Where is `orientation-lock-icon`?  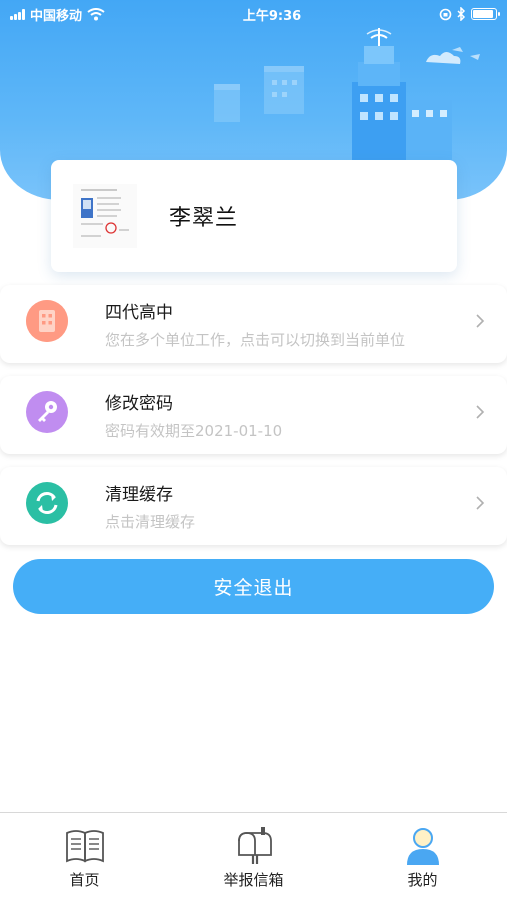
orientation-lock-icon is located at coordinates (445, 14).